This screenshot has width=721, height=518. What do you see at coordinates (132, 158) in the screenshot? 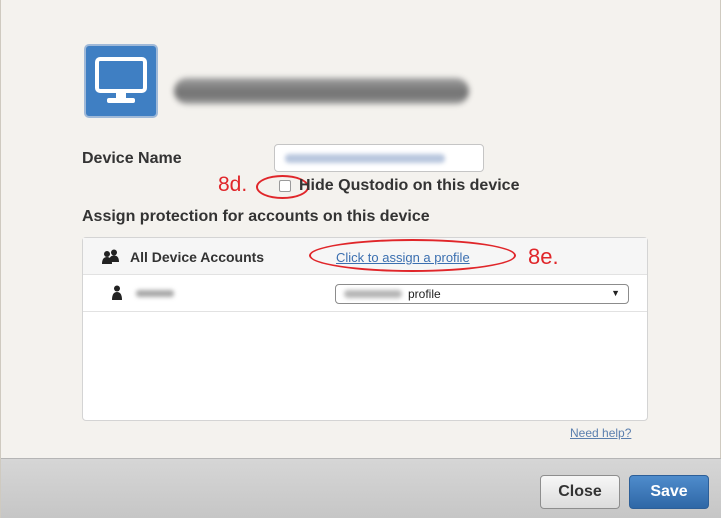
I see `device-name-label: Device Name` at bounding box center [132, 158].